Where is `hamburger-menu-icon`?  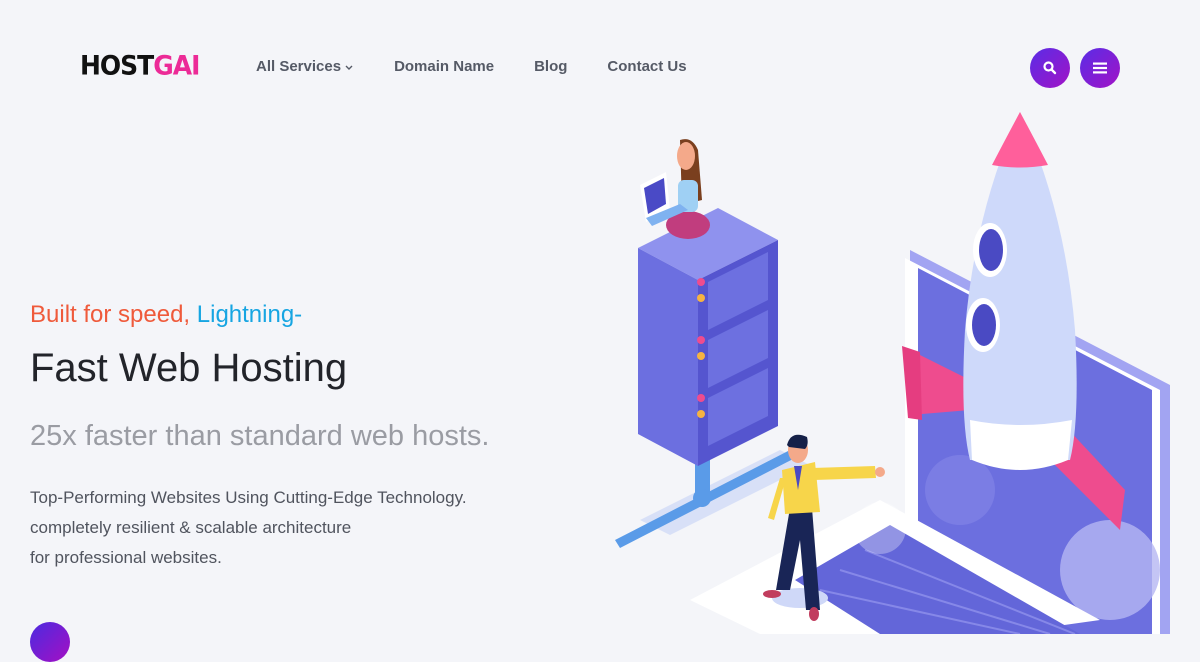
hamburger-menu-icon is located at coordinates (1100, 68).